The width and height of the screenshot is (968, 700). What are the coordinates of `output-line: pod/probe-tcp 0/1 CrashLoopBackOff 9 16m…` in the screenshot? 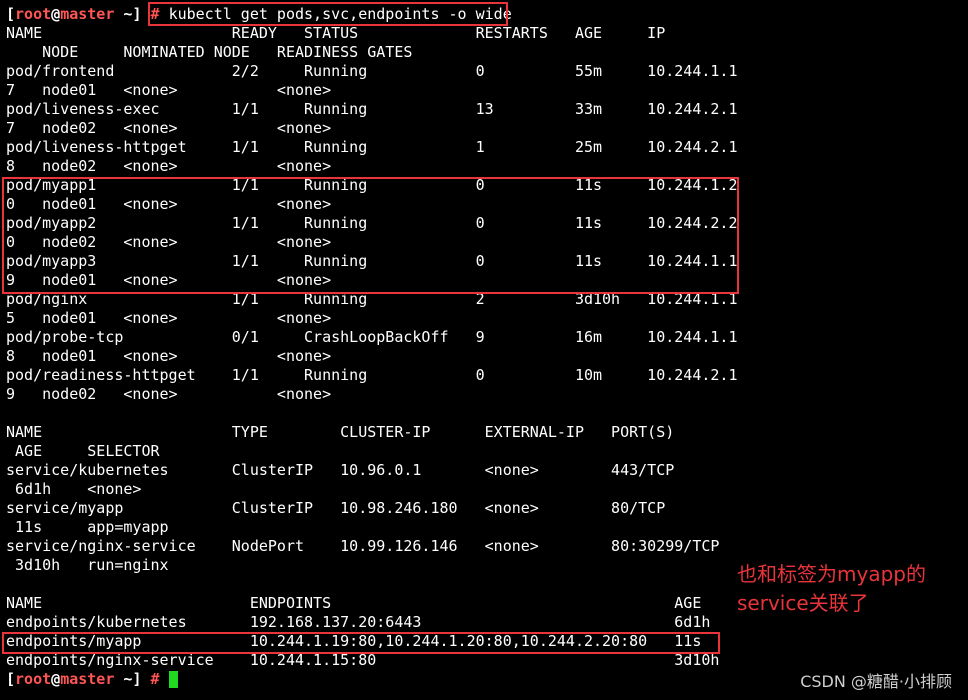 It's located at (372, 337).